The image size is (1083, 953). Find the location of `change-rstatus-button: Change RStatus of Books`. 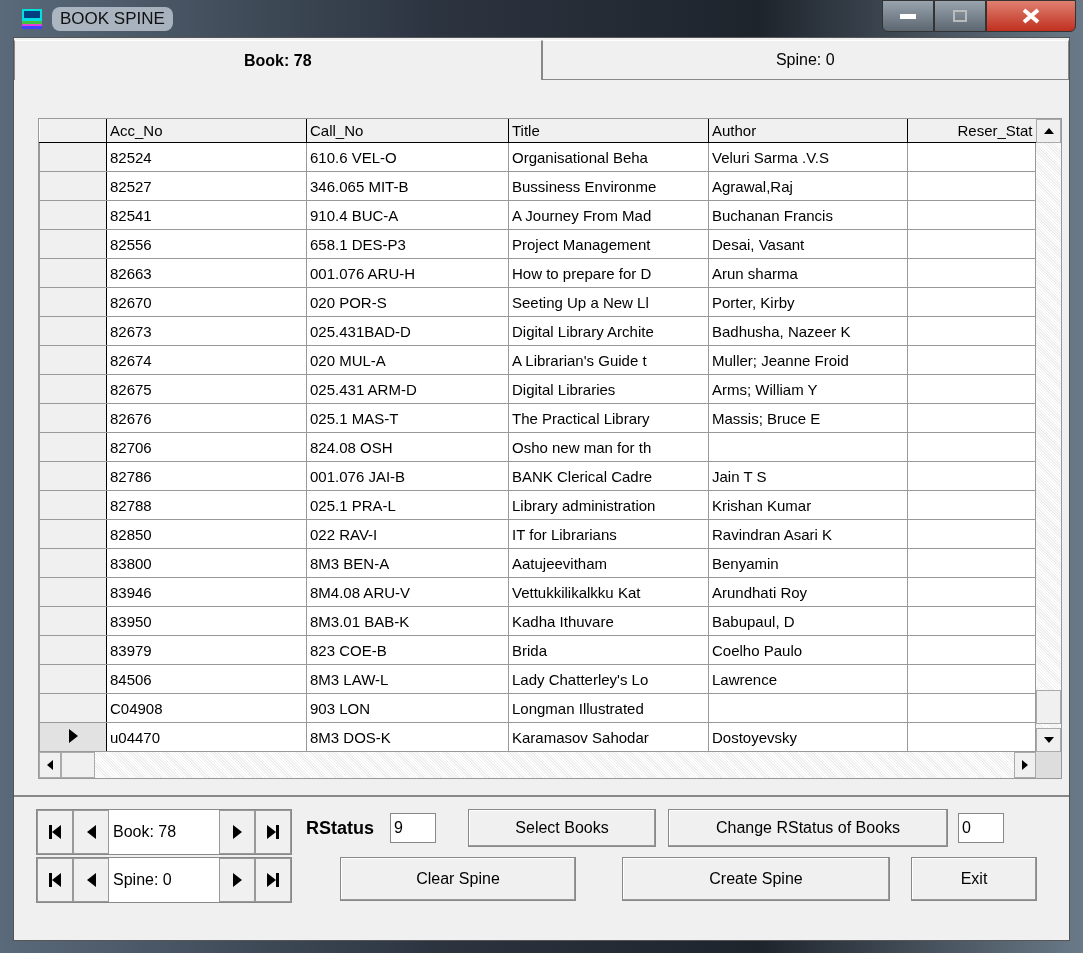

change-rstatus-button: Change RStatus of Books is located at coordinates (808, 828).